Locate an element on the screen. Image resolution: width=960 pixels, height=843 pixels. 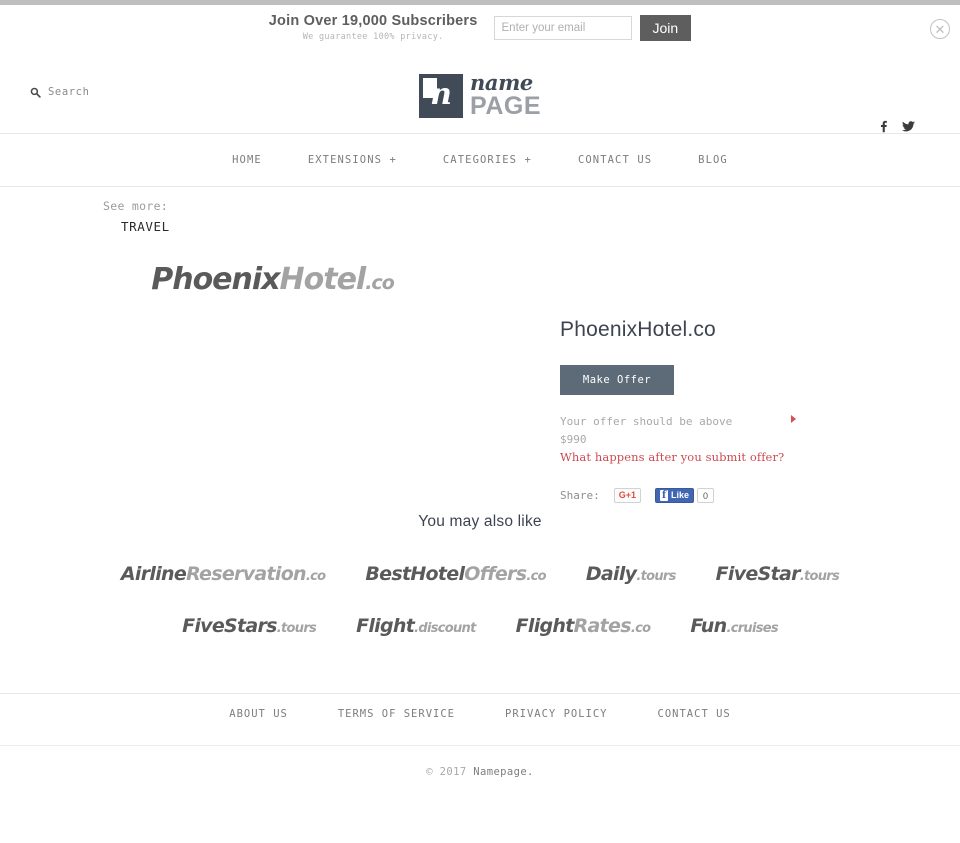
related-domain-tld: .discount is located at coordinates (445, 628).